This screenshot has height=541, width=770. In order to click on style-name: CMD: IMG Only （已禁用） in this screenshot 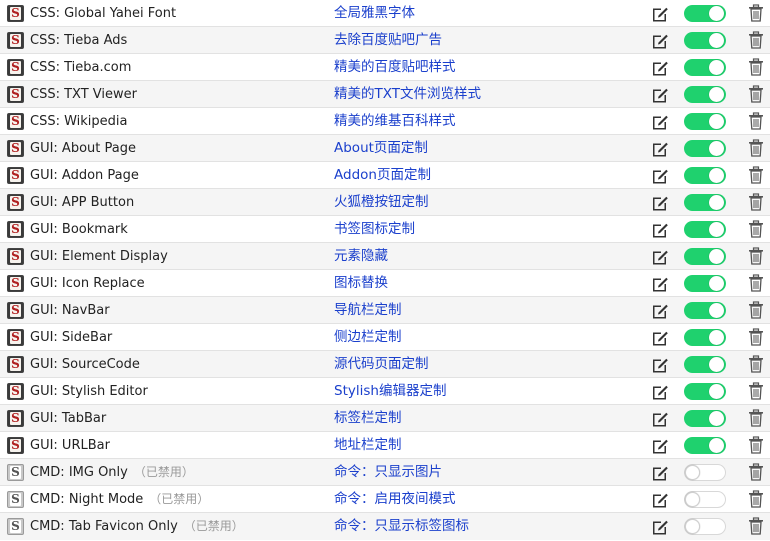, I will do `click(112, 472)`.